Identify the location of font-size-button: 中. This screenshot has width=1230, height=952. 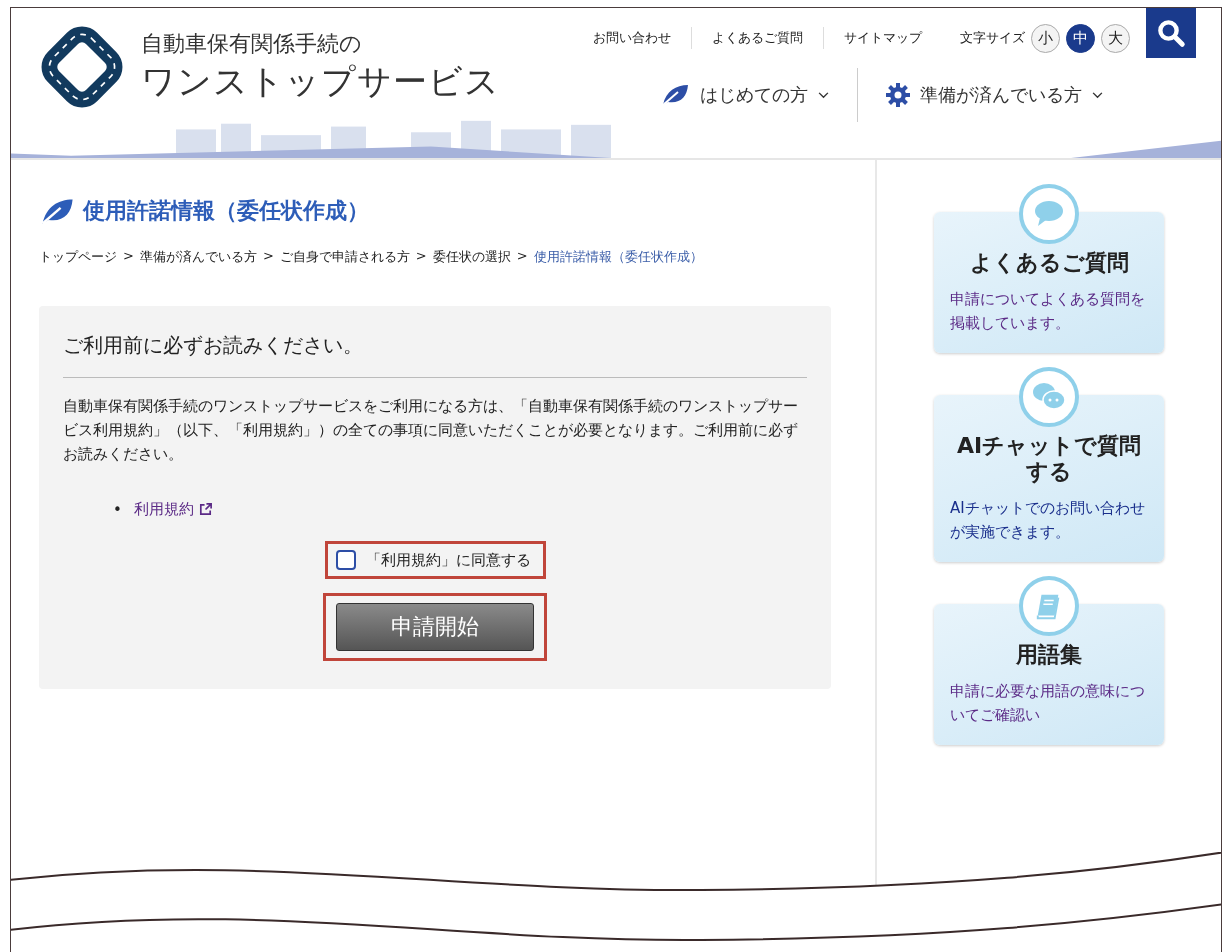
(1080, 38).